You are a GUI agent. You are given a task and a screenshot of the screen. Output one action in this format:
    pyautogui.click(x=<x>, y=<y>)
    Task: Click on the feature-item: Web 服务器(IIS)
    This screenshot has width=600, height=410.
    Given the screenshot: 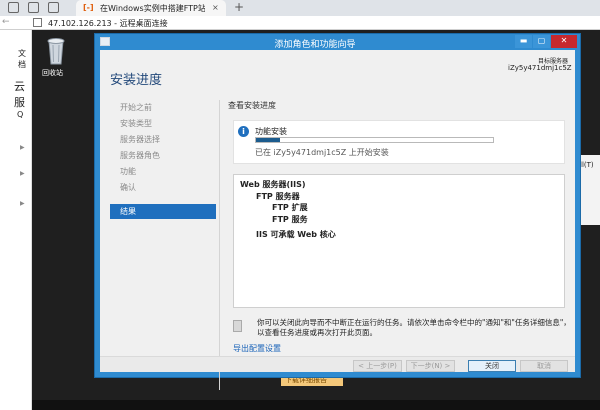 What is the action you would take?
    pyautogui.click(x=273, y=184)
    